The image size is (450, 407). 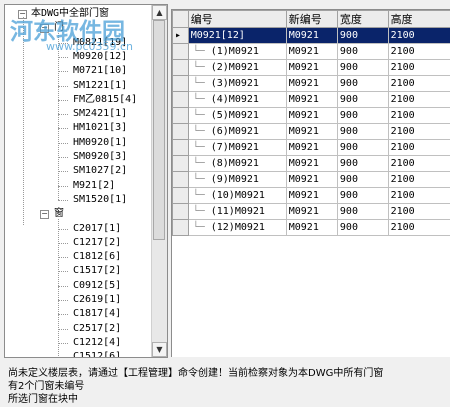 I want to click on cell-id: └─ (3)M0921, so click(x=237, y=83).